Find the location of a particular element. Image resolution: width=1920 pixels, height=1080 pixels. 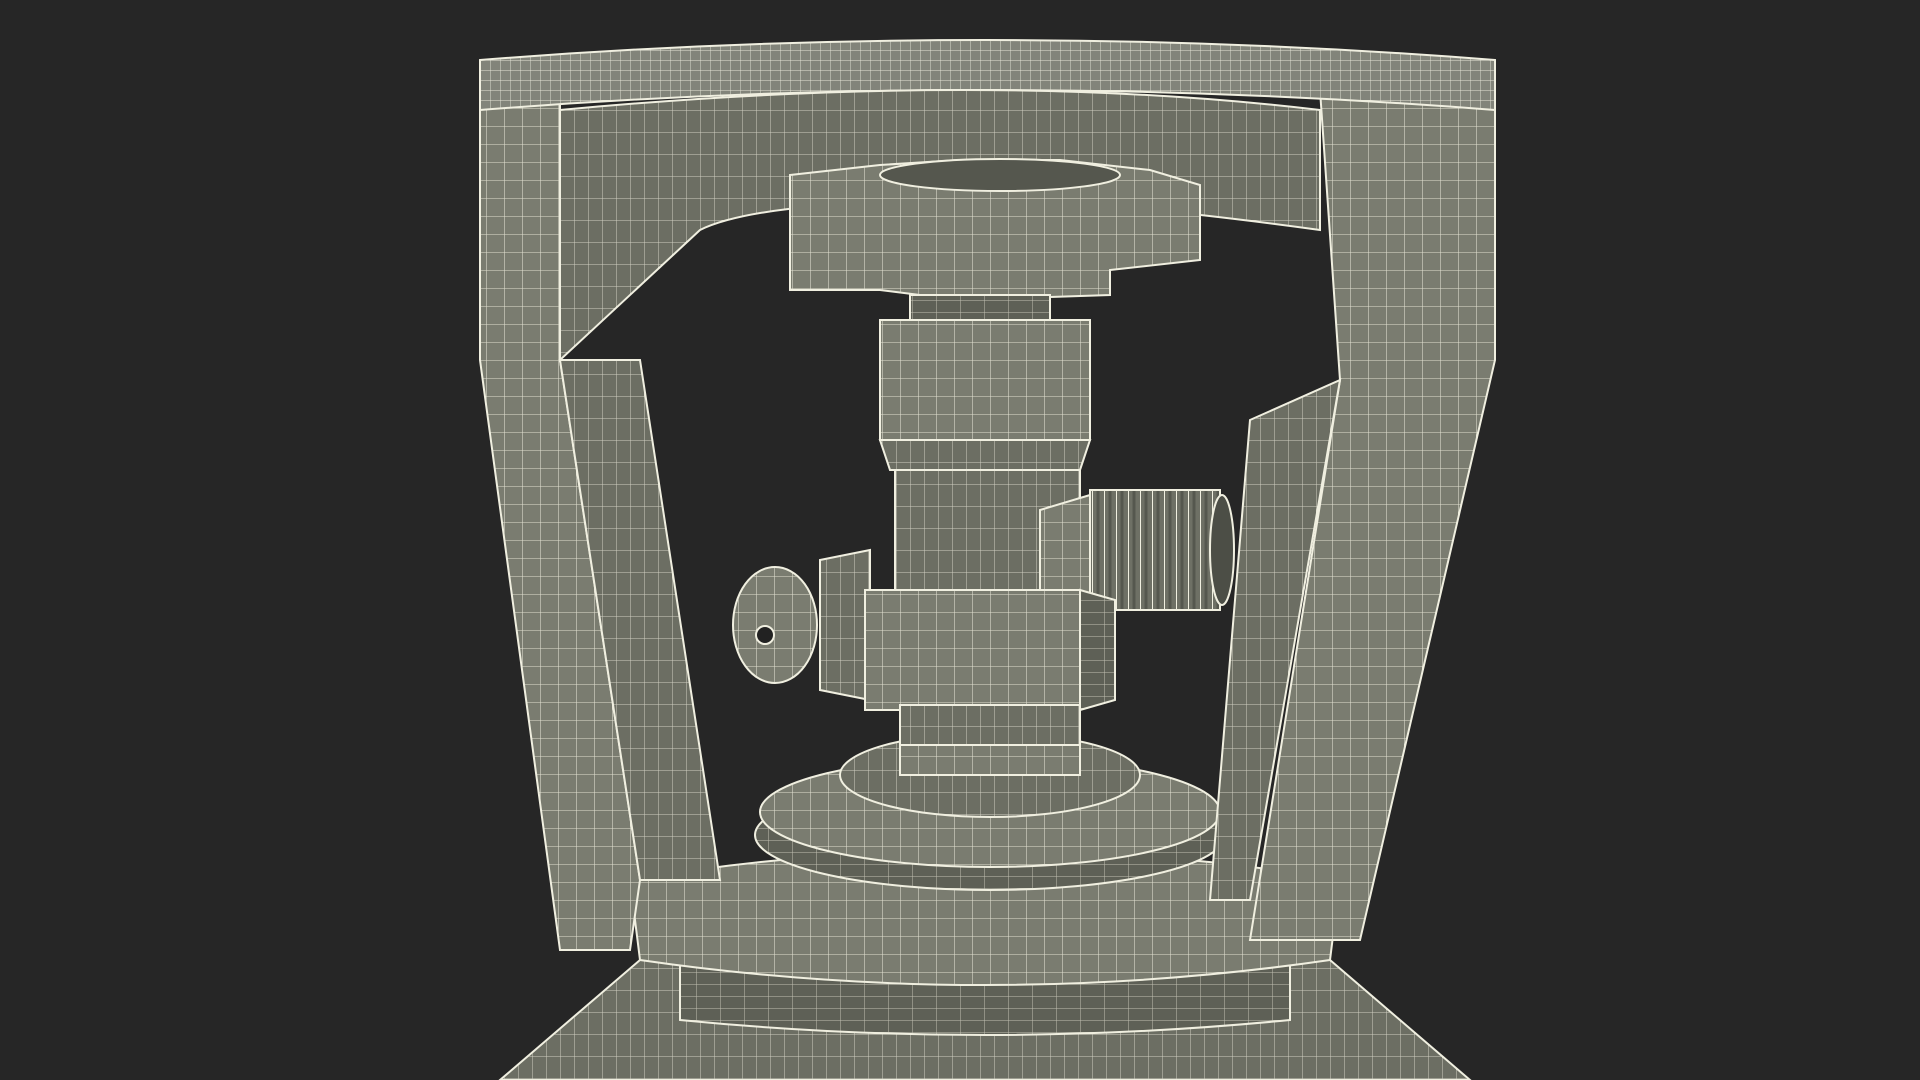

valve-safety-relief is located at coordinates (801, 625).